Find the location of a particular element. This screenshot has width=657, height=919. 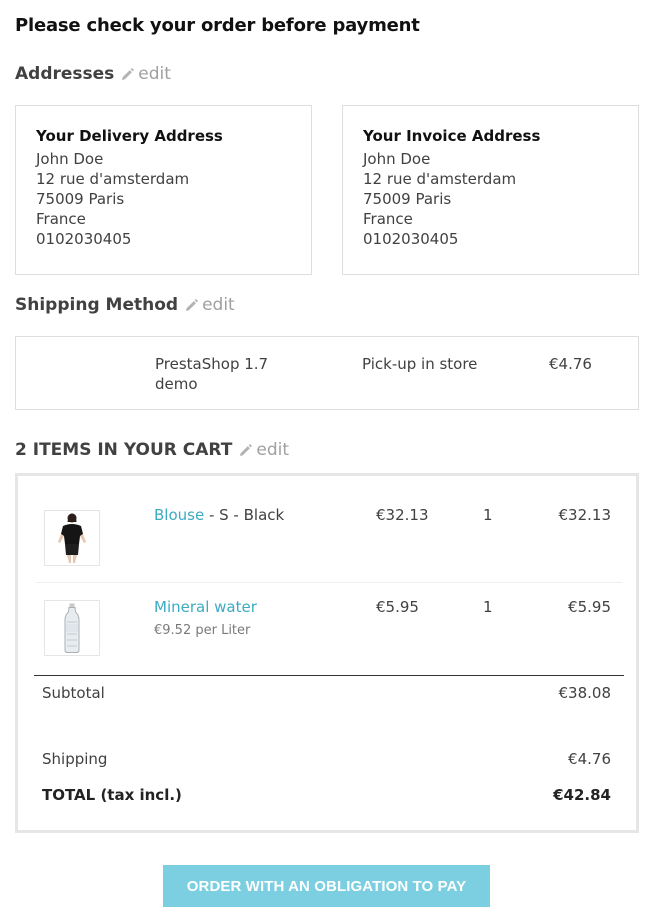

blouse-thumbnail is located at coordinates (72, 538).